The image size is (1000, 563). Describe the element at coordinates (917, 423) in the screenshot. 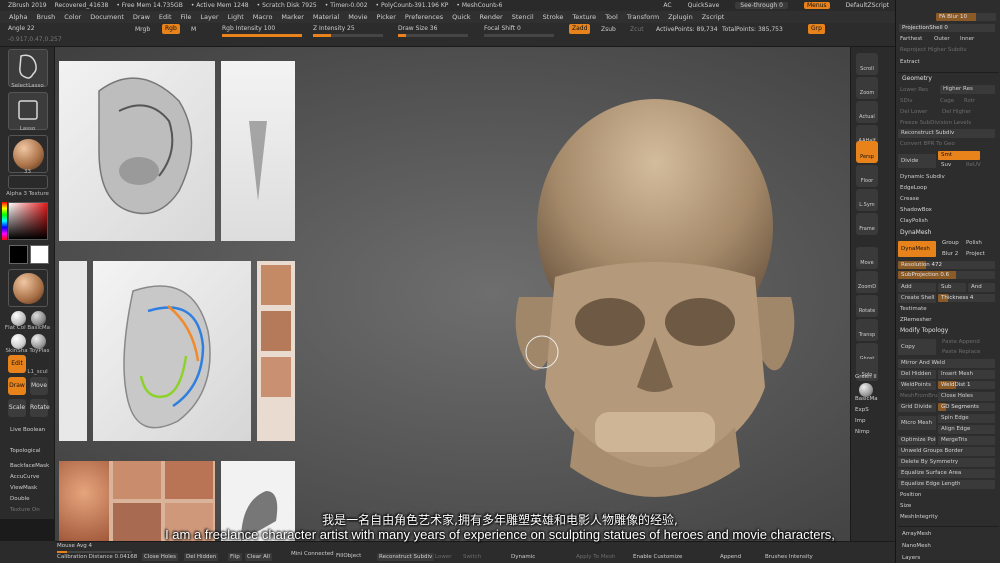

I see `micro-mesh-button: Micro Mesh` at that location.